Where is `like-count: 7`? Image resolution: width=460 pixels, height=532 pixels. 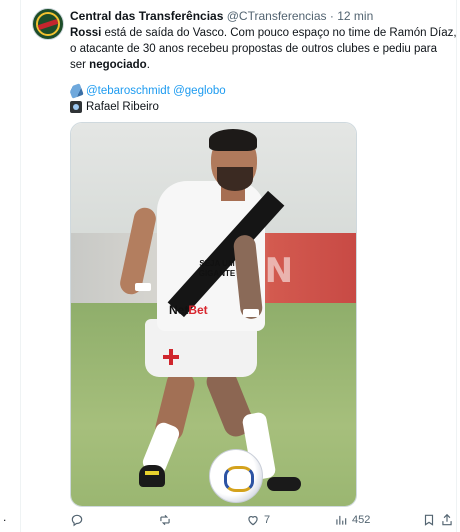 like-count: 7 is located at coordinates (267, 520).